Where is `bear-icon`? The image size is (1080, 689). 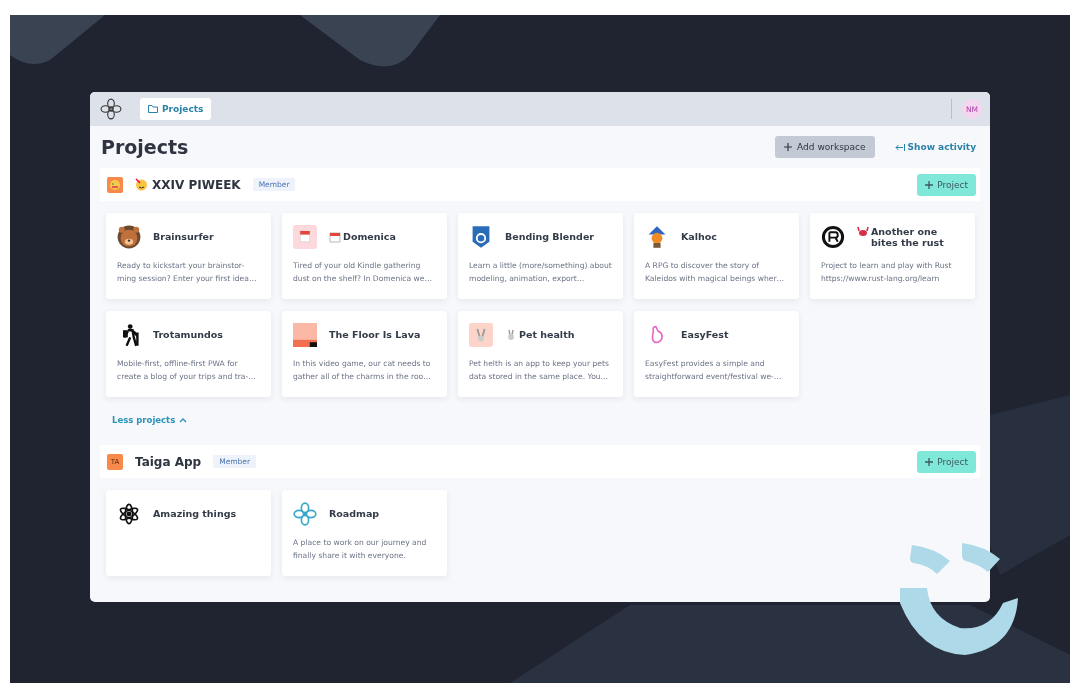
bear-icon is located at coordinates (129, 237).